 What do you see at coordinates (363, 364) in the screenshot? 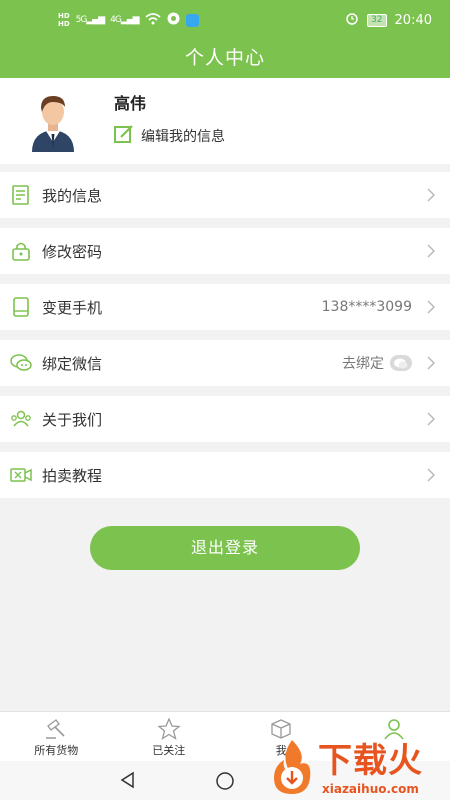
I see `bind-wechat-text: 去绑定` at bounding box center [363, 364].